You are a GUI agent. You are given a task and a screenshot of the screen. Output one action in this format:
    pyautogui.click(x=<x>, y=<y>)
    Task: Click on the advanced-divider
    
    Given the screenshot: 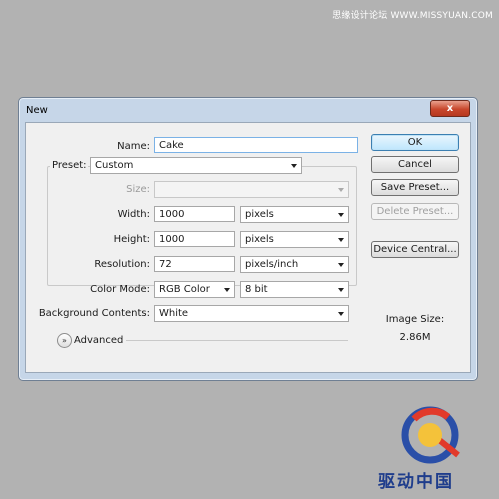 What is the action you would take?
    pyautogui.click(x=237, y=340)
    